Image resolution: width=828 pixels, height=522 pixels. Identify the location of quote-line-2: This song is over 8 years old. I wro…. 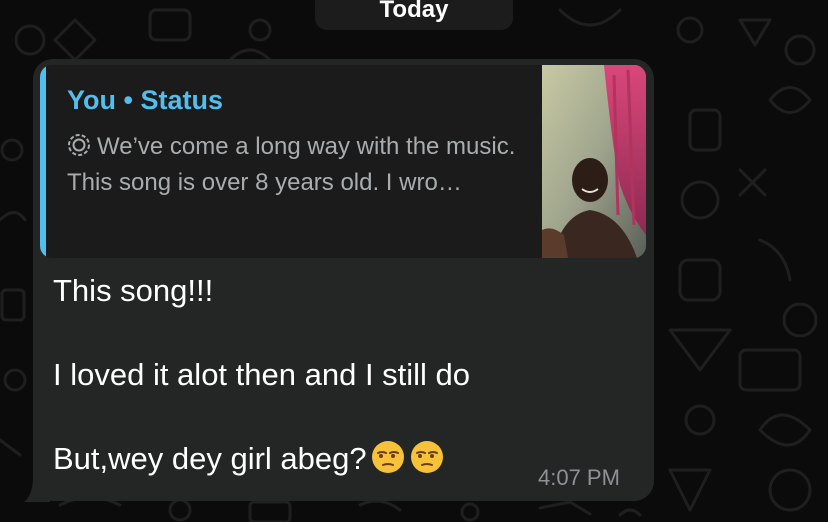
(264, 182).